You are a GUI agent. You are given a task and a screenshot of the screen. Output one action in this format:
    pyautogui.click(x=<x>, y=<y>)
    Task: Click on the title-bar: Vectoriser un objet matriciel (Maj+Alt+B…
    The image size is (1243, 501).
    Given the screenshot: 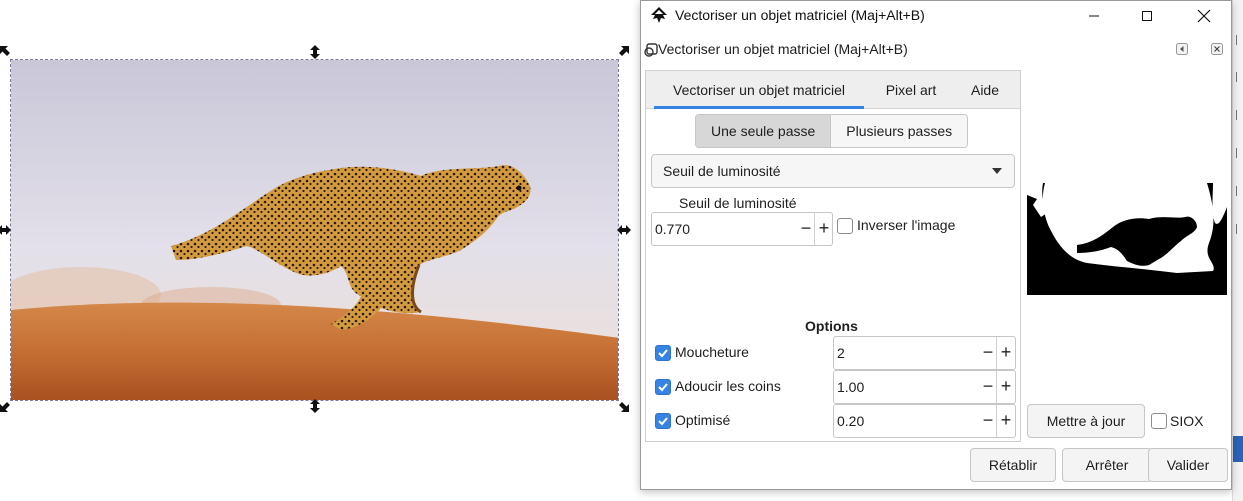 What is the action you would take?
    pyautogui.click(x=936, y=16)
    